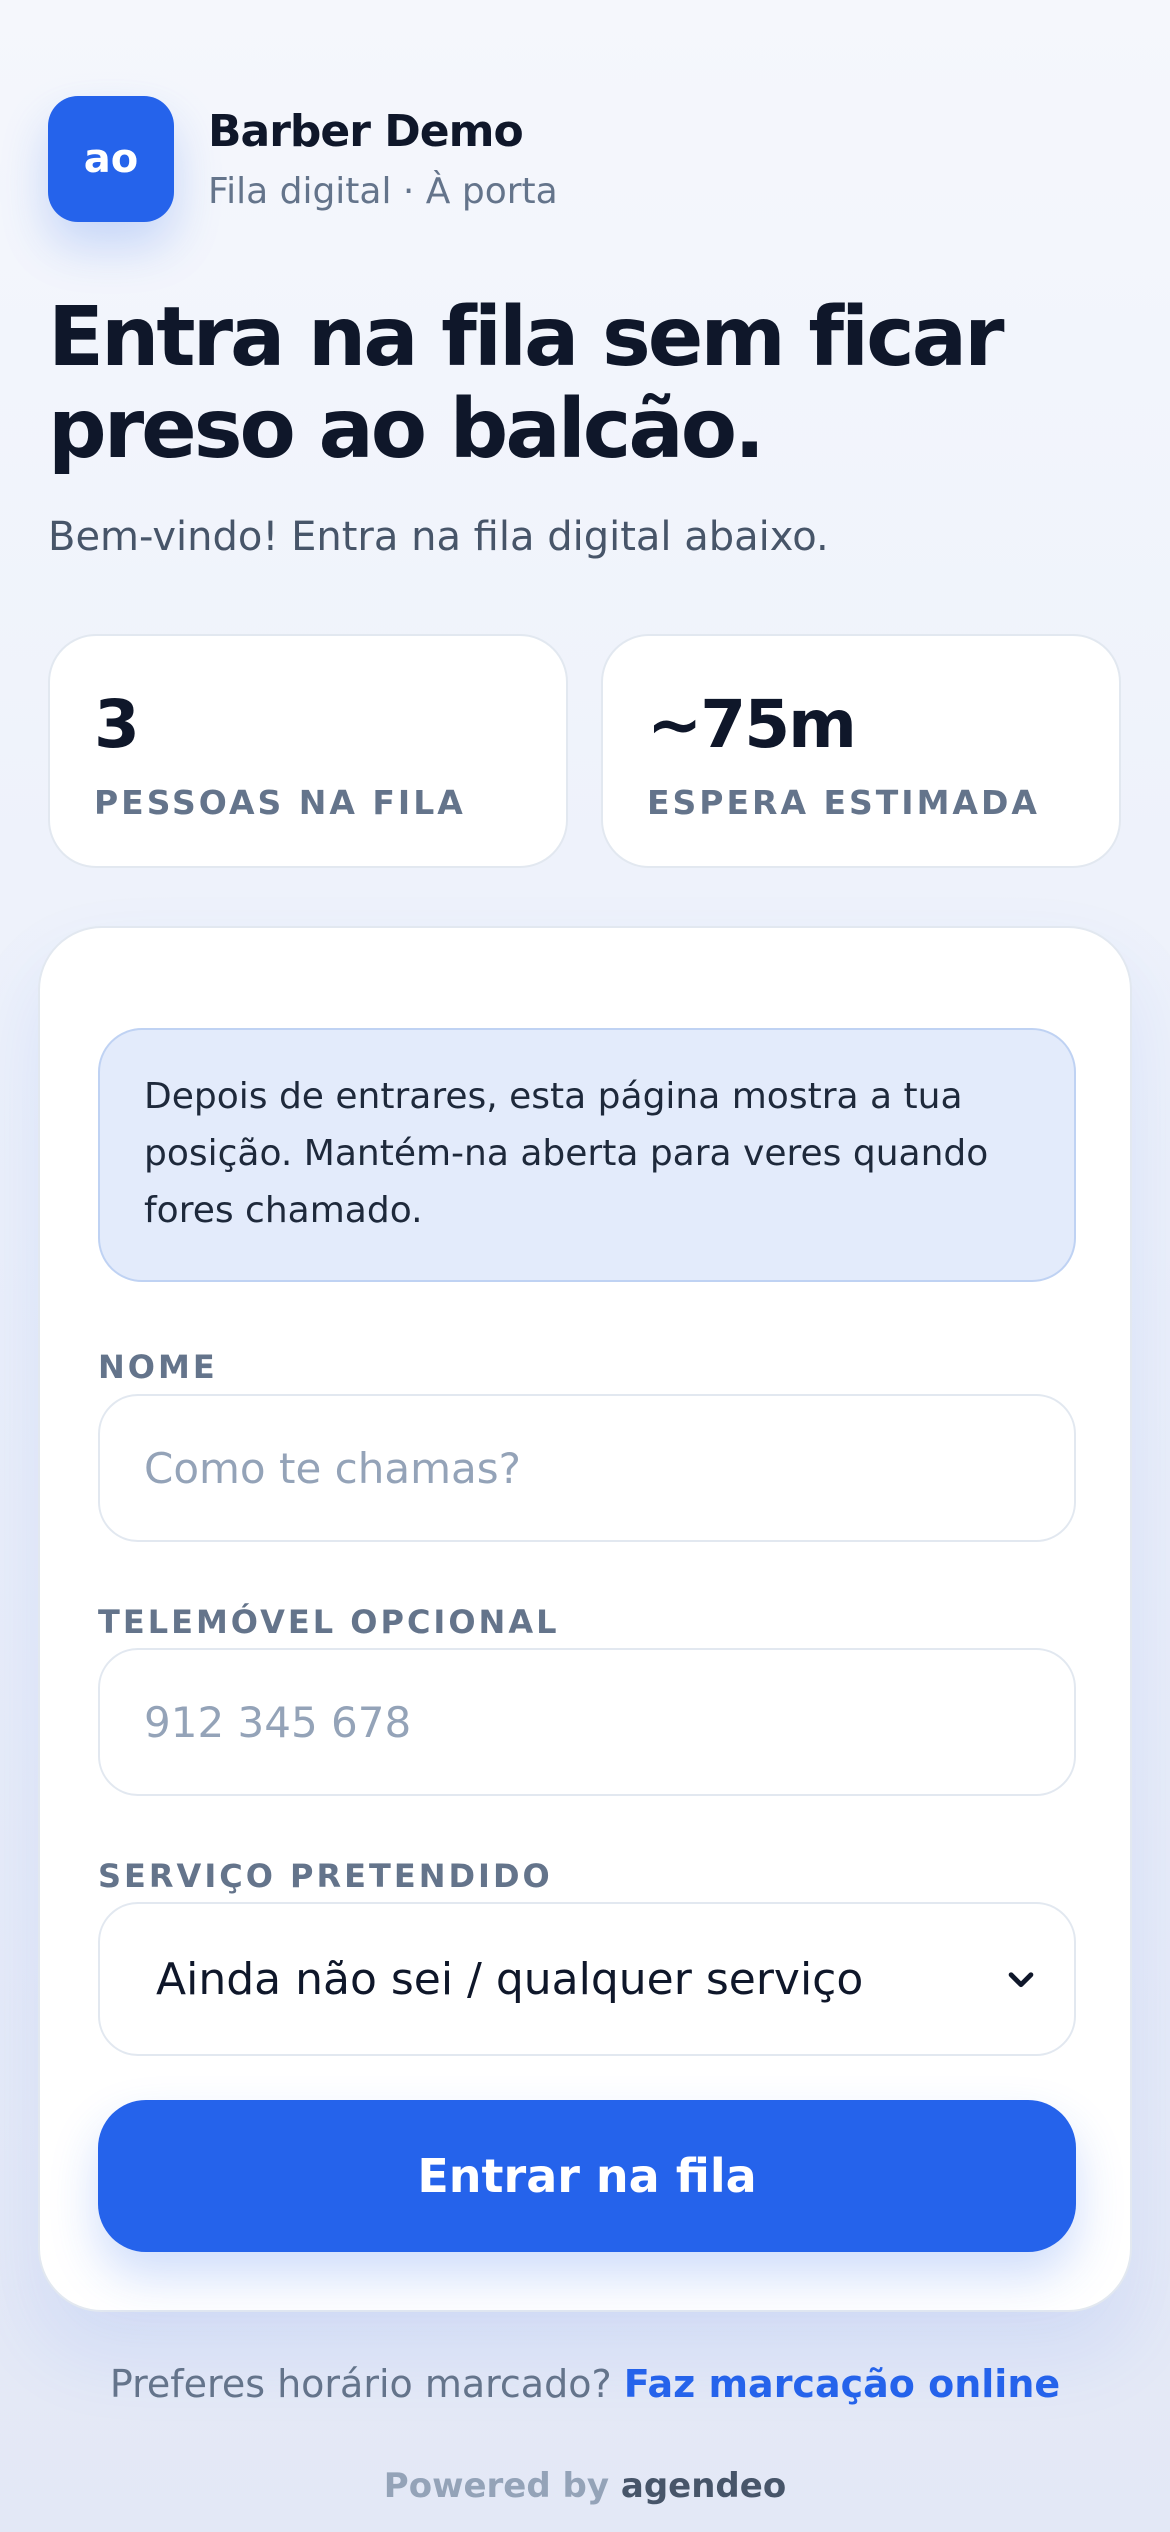 Image resolution: width=1170 pixels, height=2532 pixels. What do you see at coordinates (510, 1979) in the screenshot?
I see `service-selected-value: Ainda não sei / qualquer serviço` at bounding box center [510, 1979].